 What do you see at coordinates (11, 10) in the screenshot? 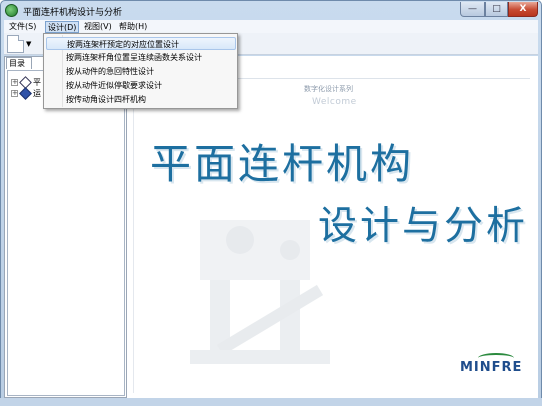
I see `app-icon` at bounding box center [11, 10].